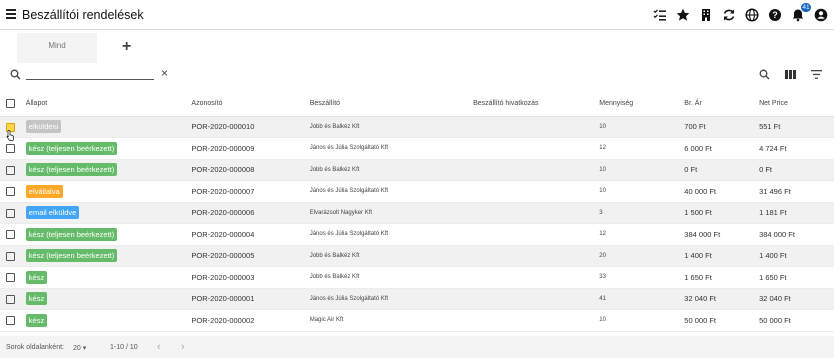 The width and height of the screenshot is (834, 358). I want to click on filter-icon, so click(816, 74).